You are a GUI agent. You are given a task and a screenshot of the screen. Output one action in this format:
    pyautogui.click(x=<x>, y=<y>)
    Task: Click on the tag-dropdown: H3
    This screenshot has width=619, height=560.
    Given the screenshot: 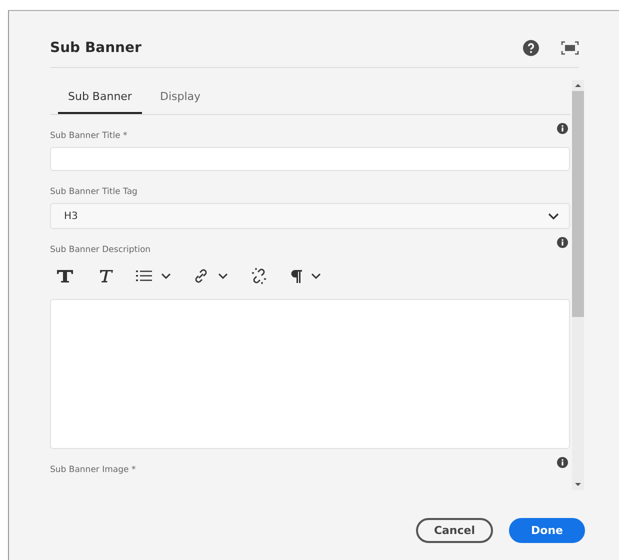 What is the action you would take?
    pyautogui.click(x=310, y=216)
    